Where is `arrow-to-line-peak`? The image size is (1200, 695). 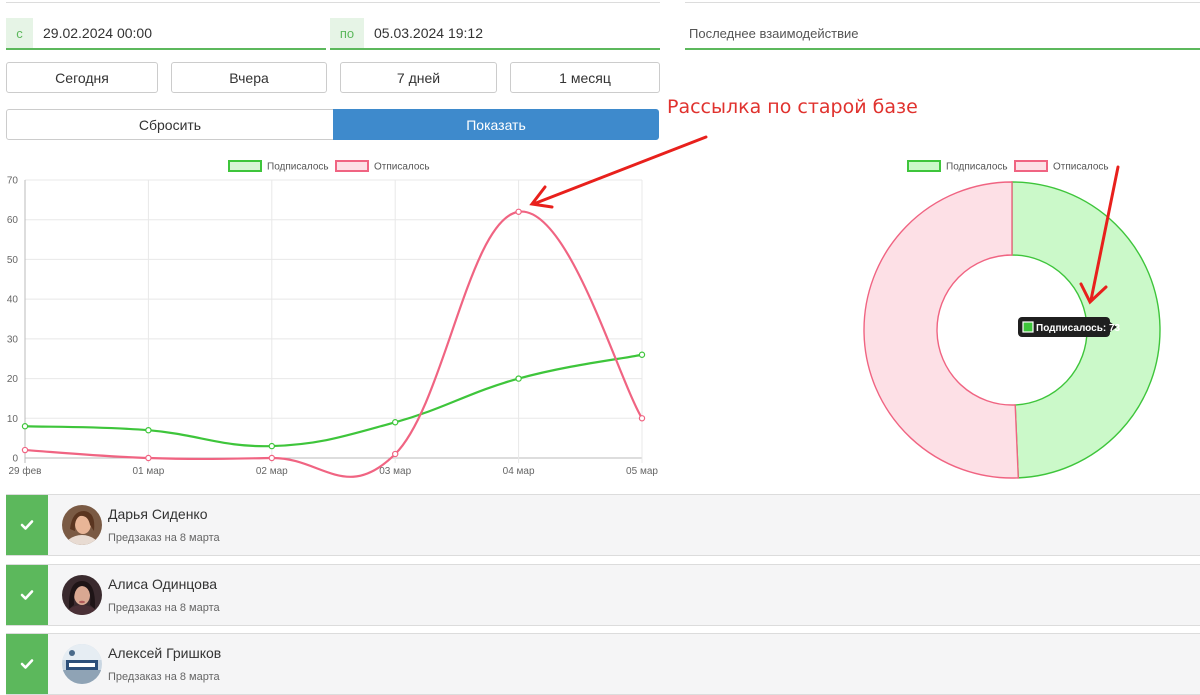 arrow-to-line-peak is located at coordinates (618, 172).